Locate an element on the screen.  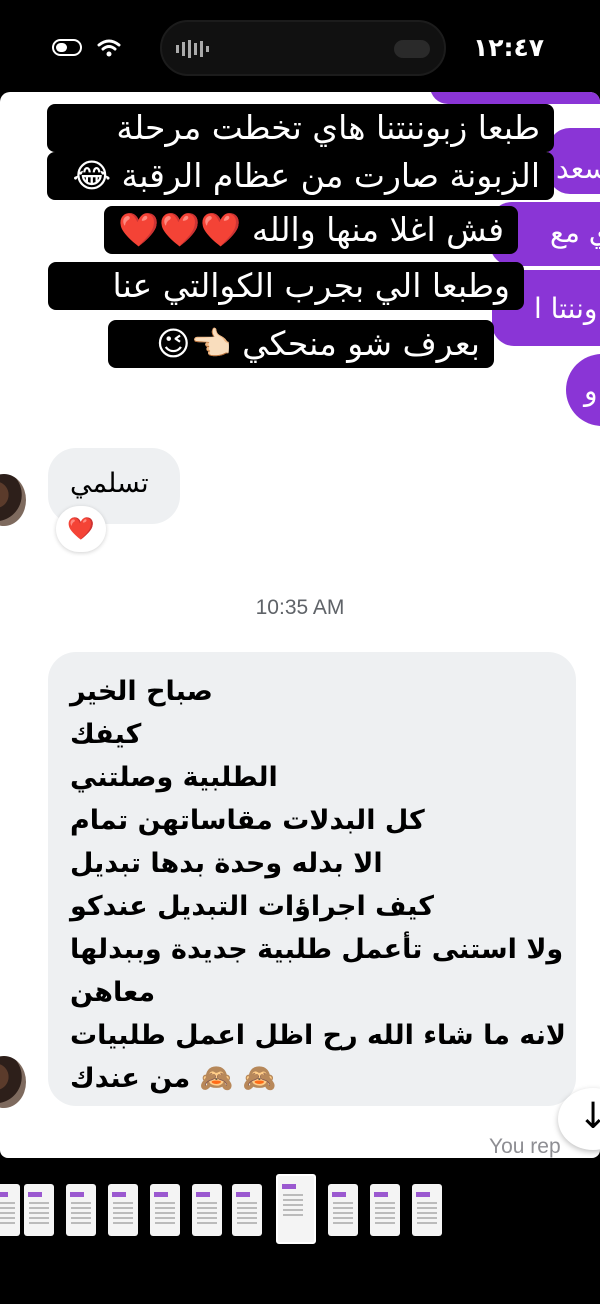
sent-bubble-4: و is located at coordinates (583, 390).